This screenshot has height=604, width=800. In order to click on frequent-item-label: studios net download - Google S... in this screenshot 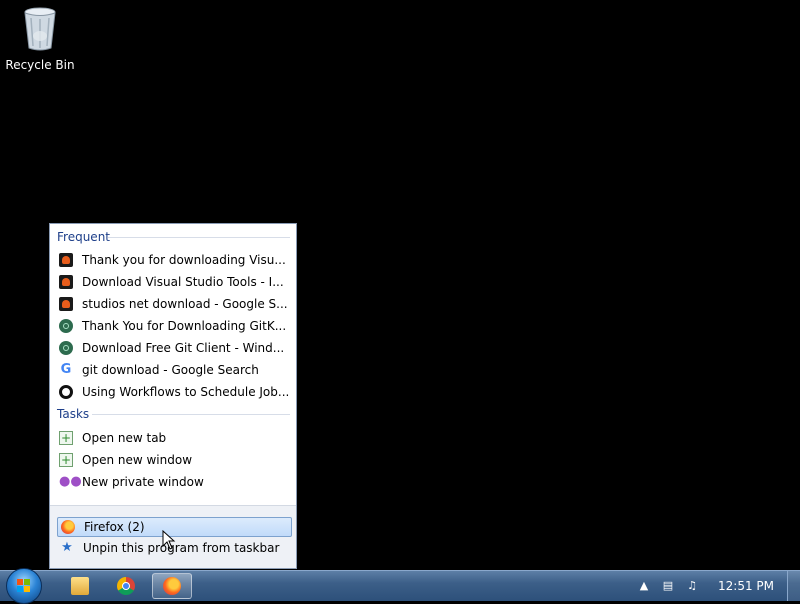, I will do `click(185, 304)`.